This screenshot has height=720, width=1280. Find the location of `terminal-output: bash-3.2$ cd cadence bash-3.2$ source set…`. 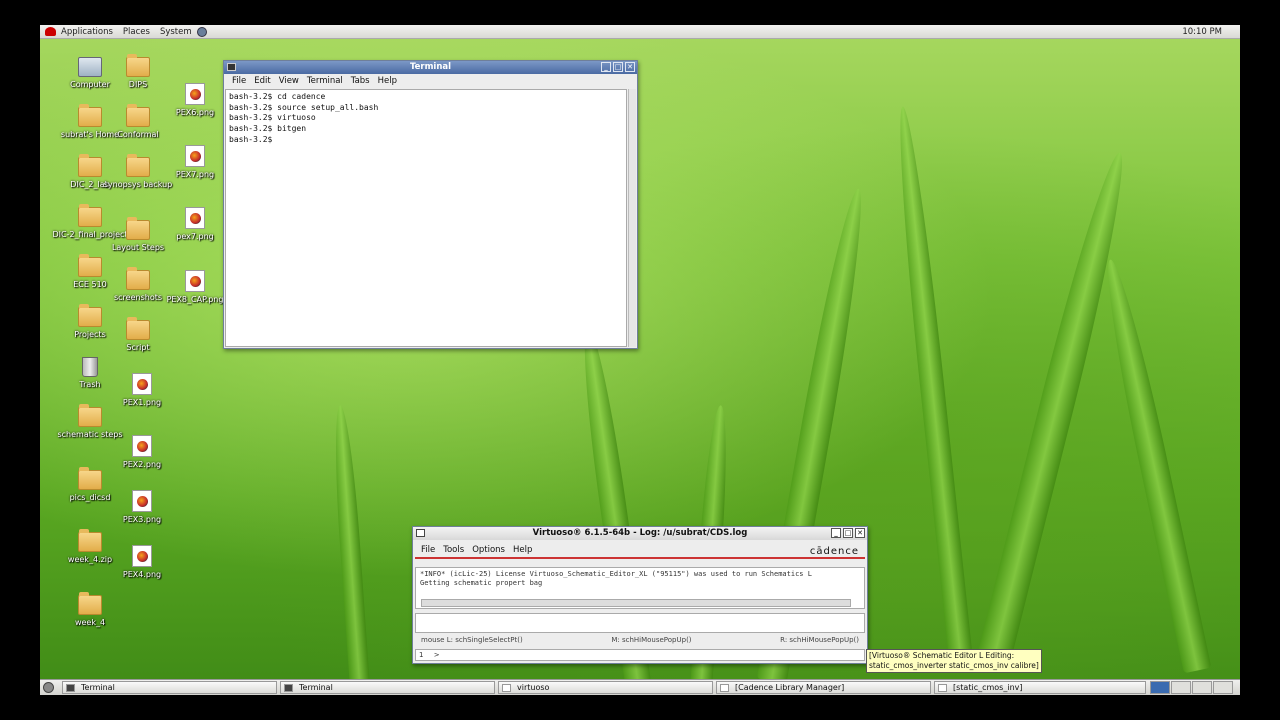

terminal-output: bash-3.2$ cd cadence bash-3.2$ source set… is located at coordinates (426, 218).